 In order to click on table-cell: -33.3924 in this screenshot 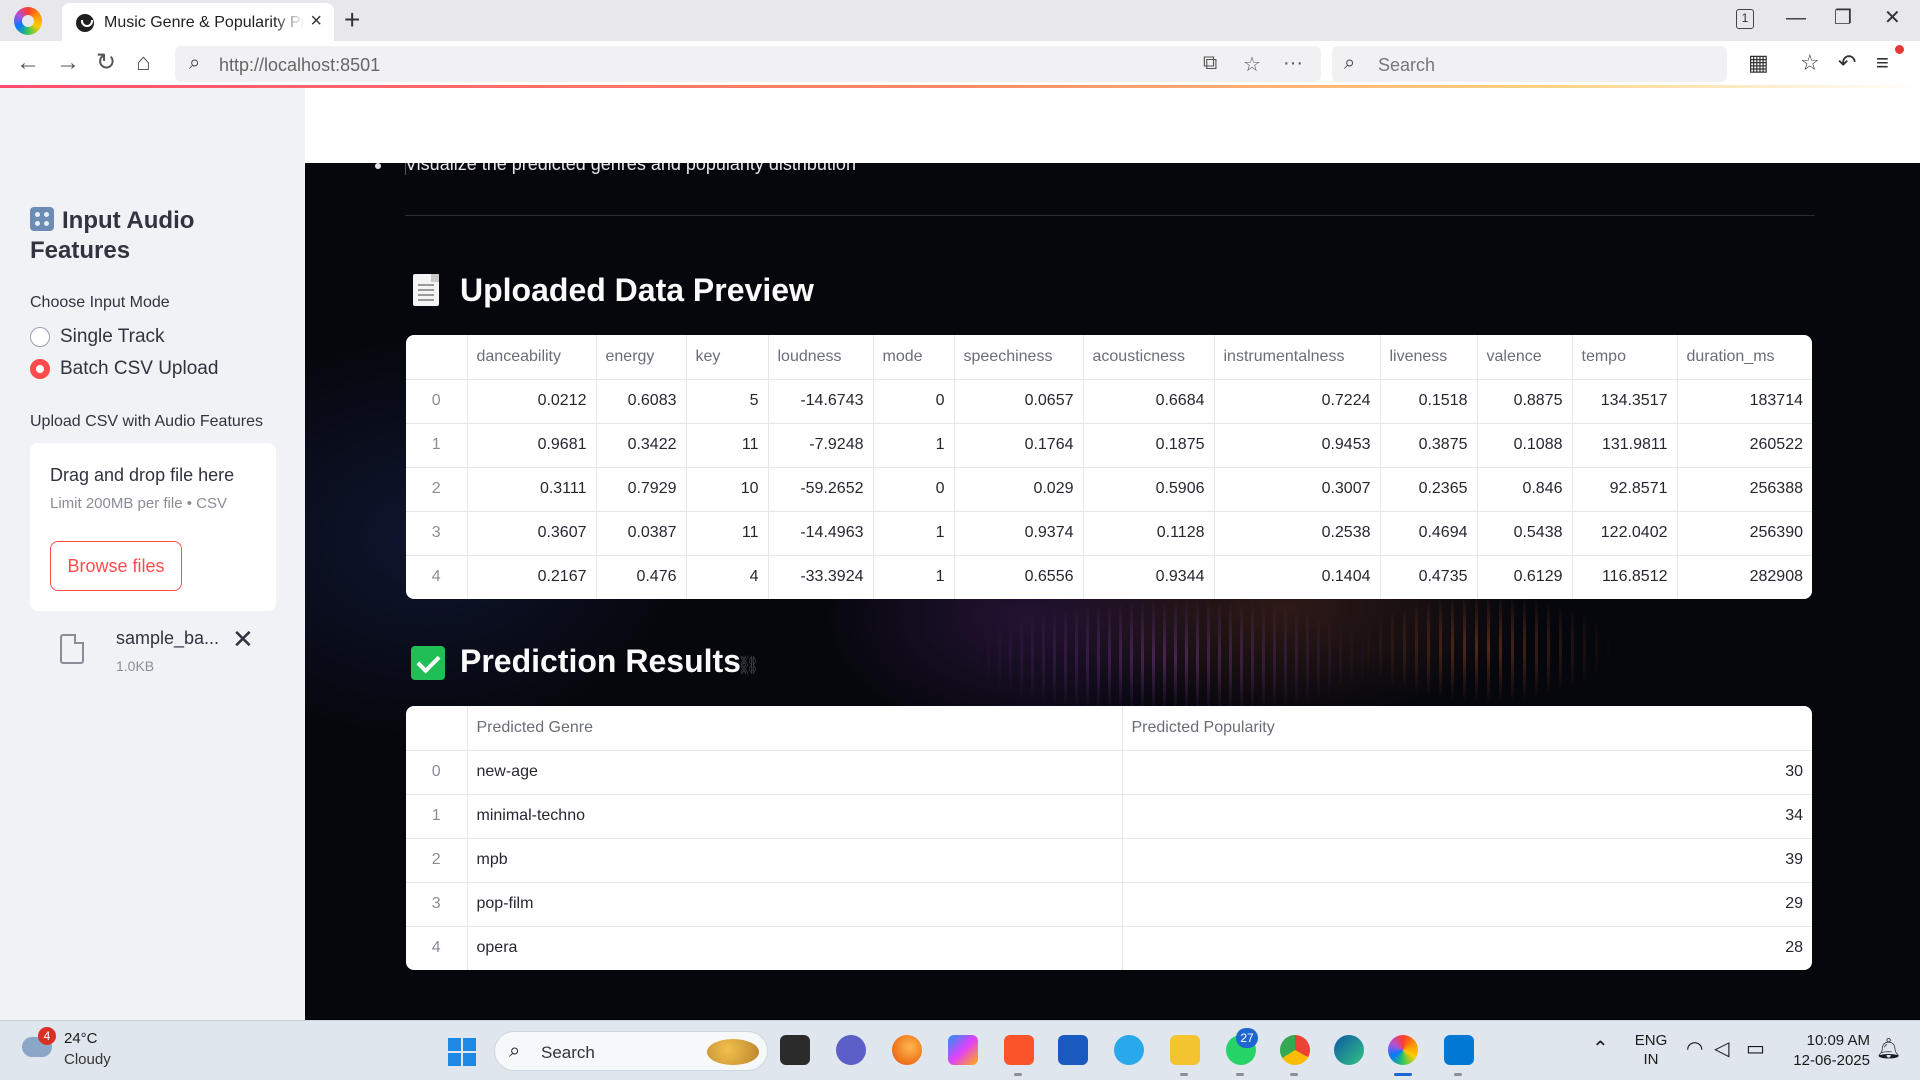, I will do `click(821, 577)`.